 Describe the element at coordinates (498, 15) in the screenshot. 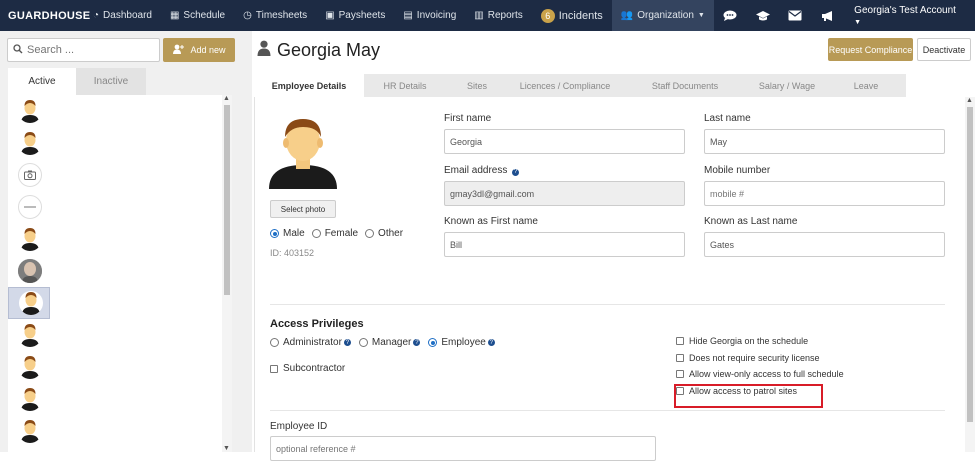

I see `nav-reports: ▥ Reports` at that location.